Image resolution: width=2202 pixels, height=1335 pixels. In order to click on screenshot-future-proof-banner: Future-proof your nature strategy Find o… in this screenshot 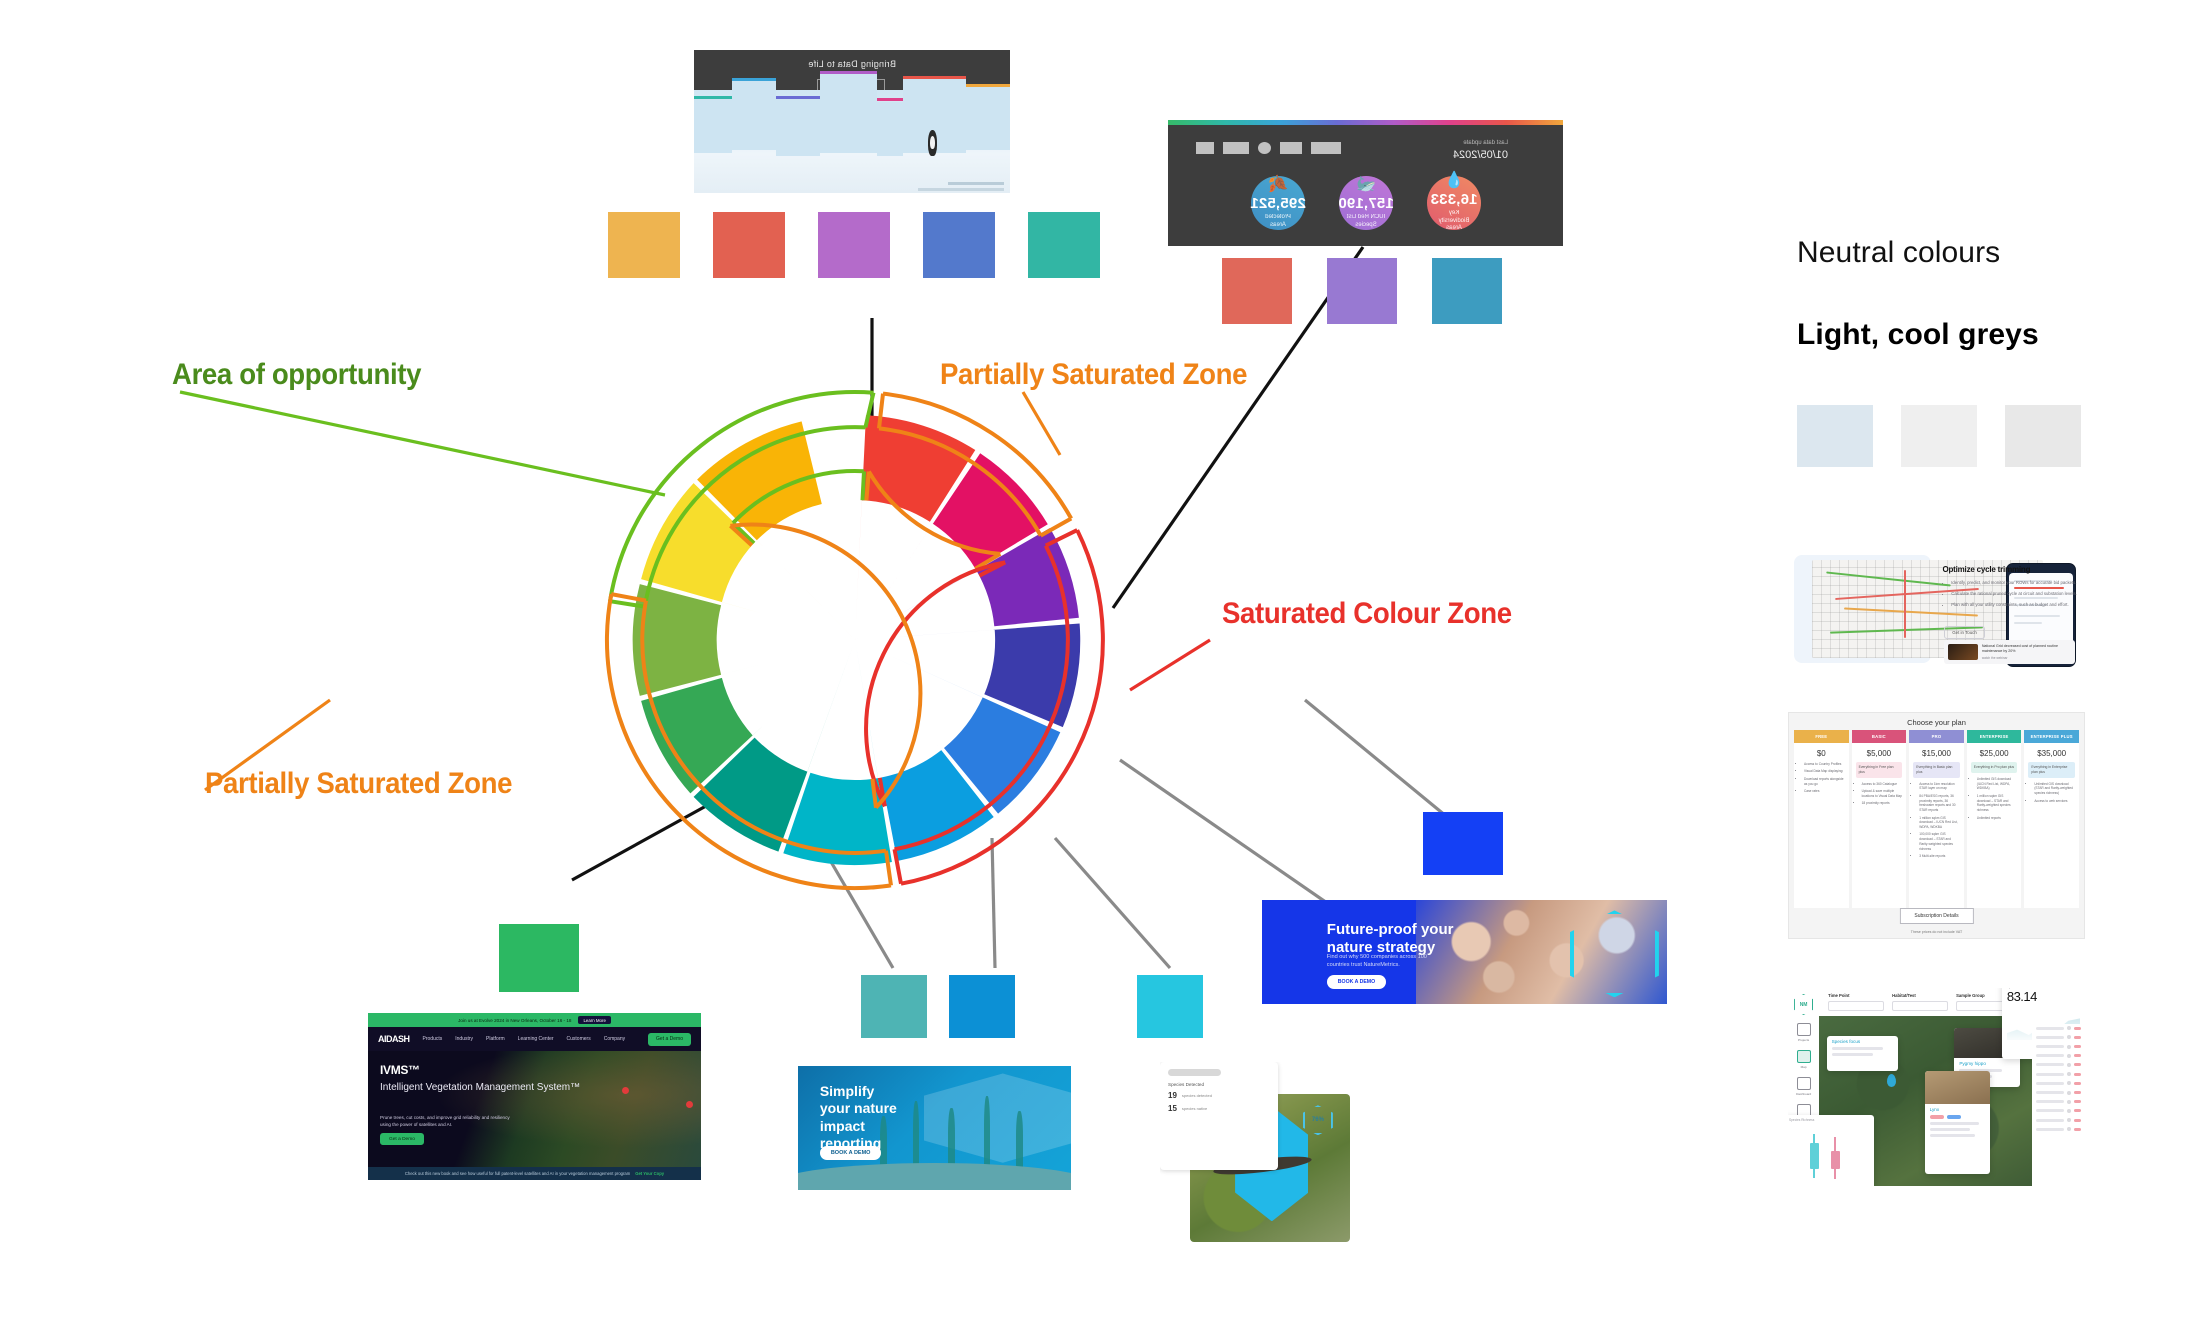, I will do `click(1464, 952)`.